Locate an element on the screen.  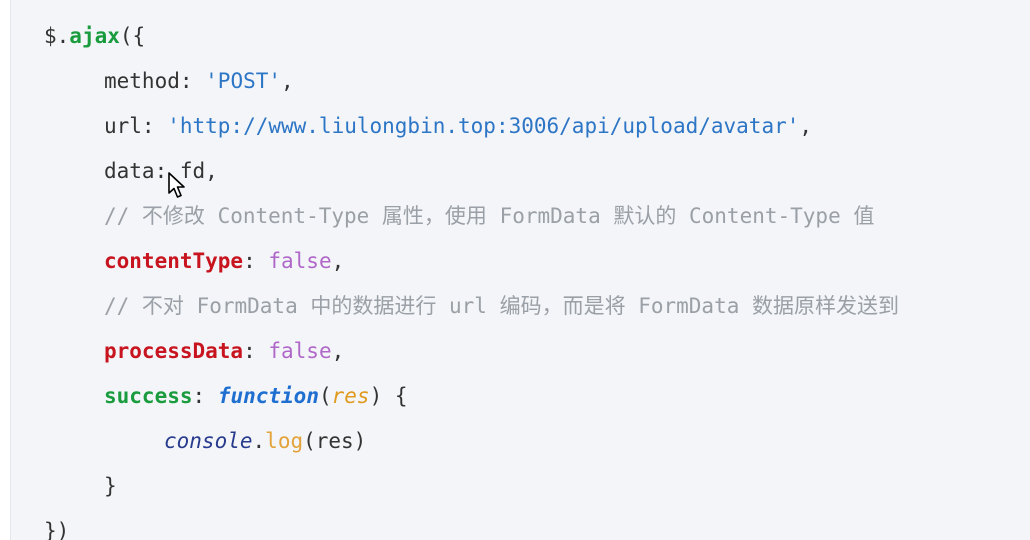
code-token-plain: $. is located at coordinates (57, 36).